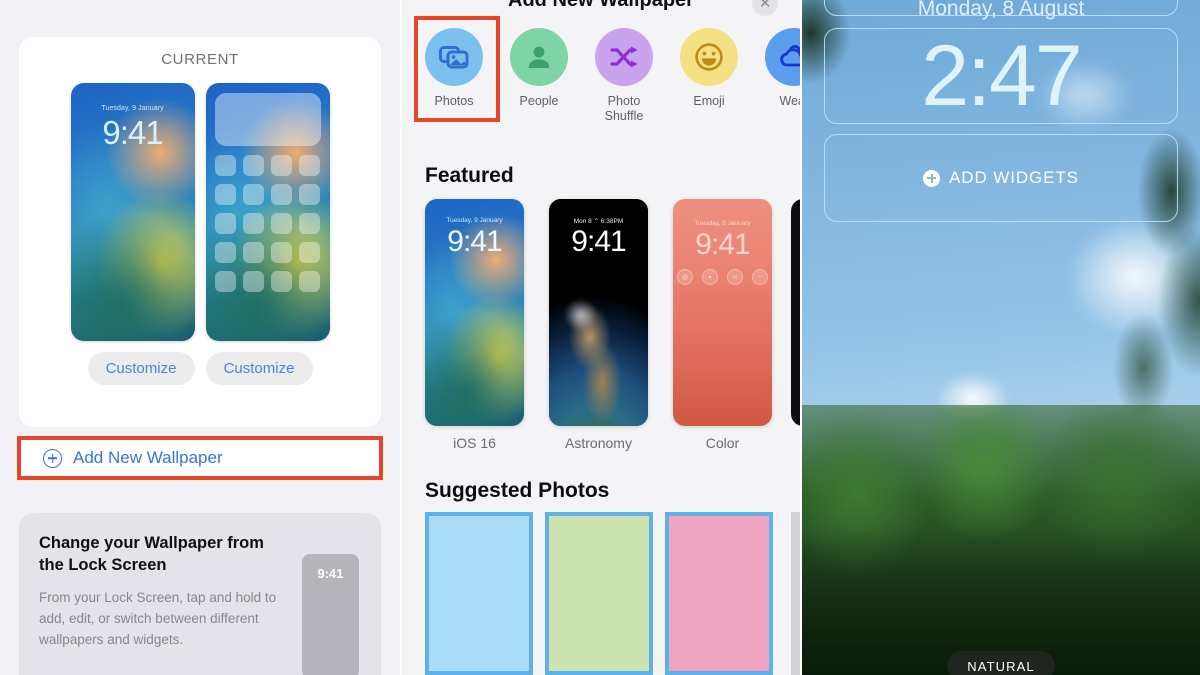  What do you see at coordinates (1014, 177) in the screenshot?
I see `add-widgets-label: ADD WIDGETS` at bounding box center [1014, 177].